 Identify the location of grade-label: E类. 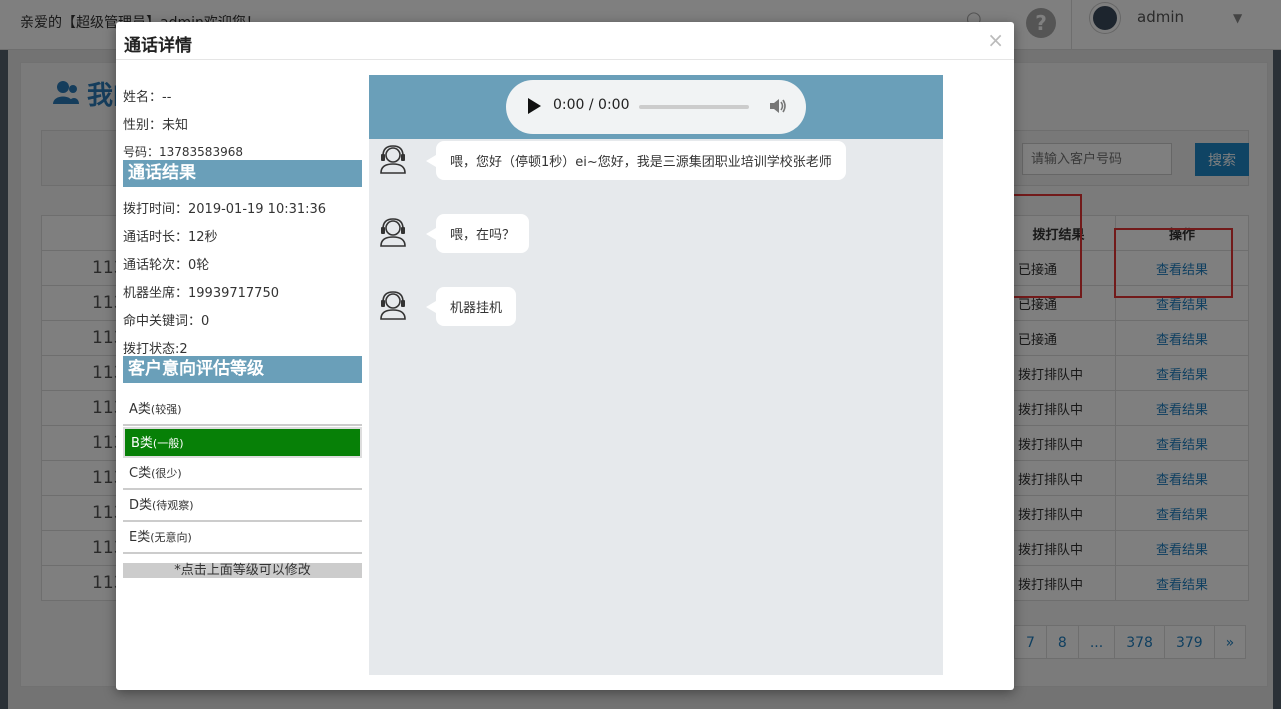
(140, 537).